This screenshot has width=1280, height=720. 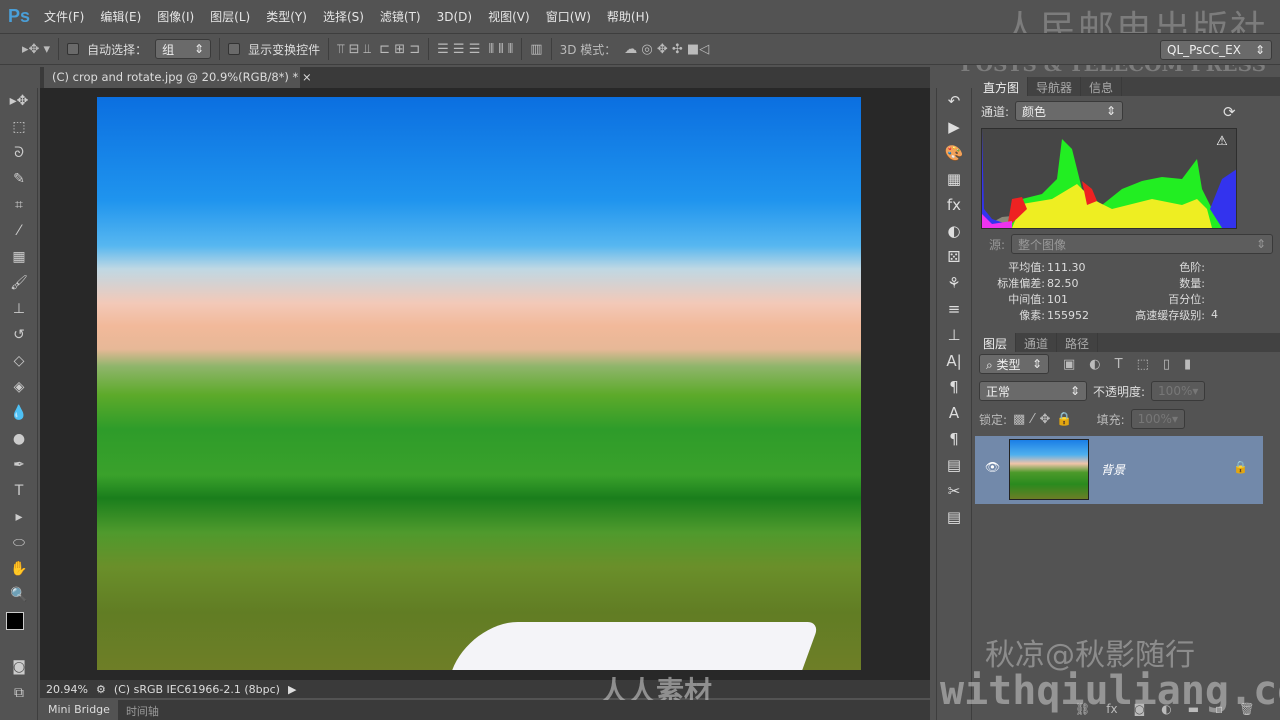 I want to click on foreground-color, so click(x=15, y=621).